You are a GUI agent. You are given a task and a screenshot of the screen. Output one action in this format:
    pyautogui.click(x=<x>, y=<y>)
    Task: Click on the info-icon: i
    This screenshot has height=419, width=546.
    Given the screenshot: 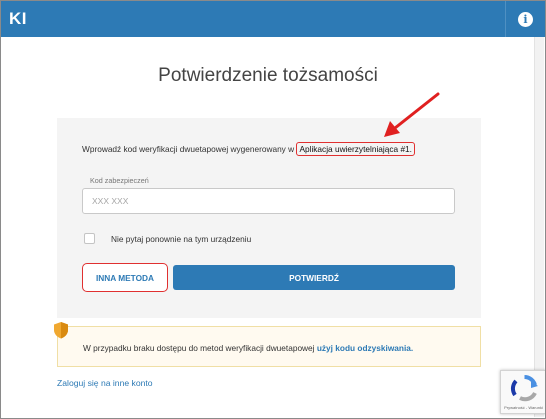 What is the action you would take?
    pyautogui.click(x=525, y=19)
    